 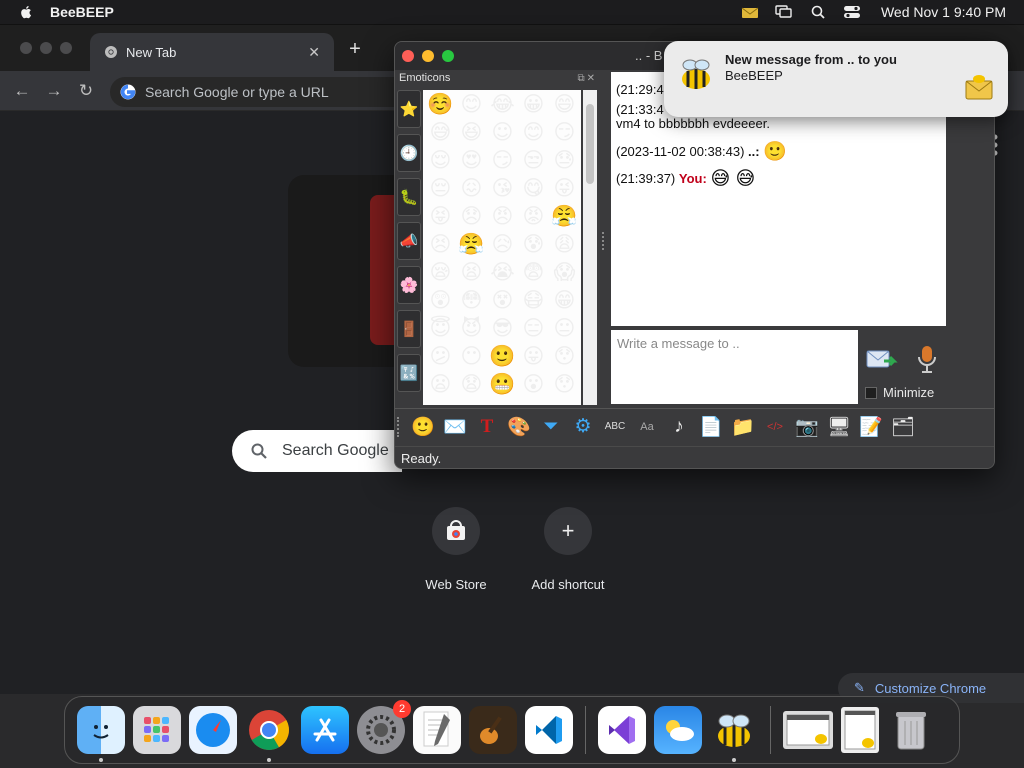 What do you see at coordinates (502, 300) in the screenshot?
I see `emoticon-item: 😵` at bounding box center [502, 300].